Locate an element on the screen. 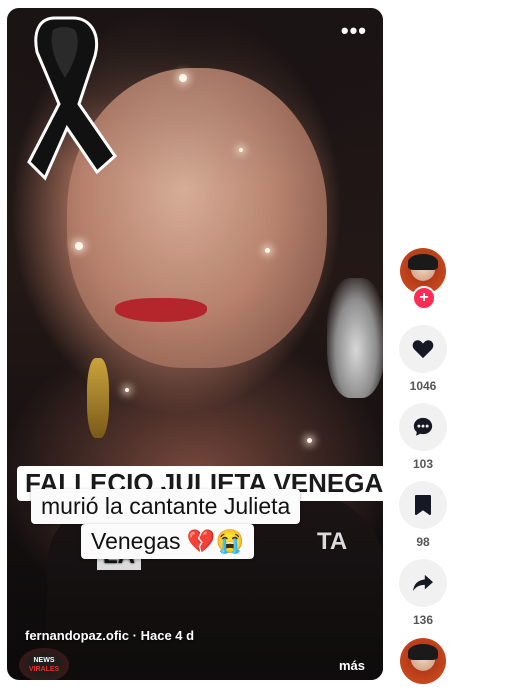 The height and width of the screenshot is (687, 506). video-author-line: fernandopaz.ofic · Hace 4 d is located at coordinates (109, 635).